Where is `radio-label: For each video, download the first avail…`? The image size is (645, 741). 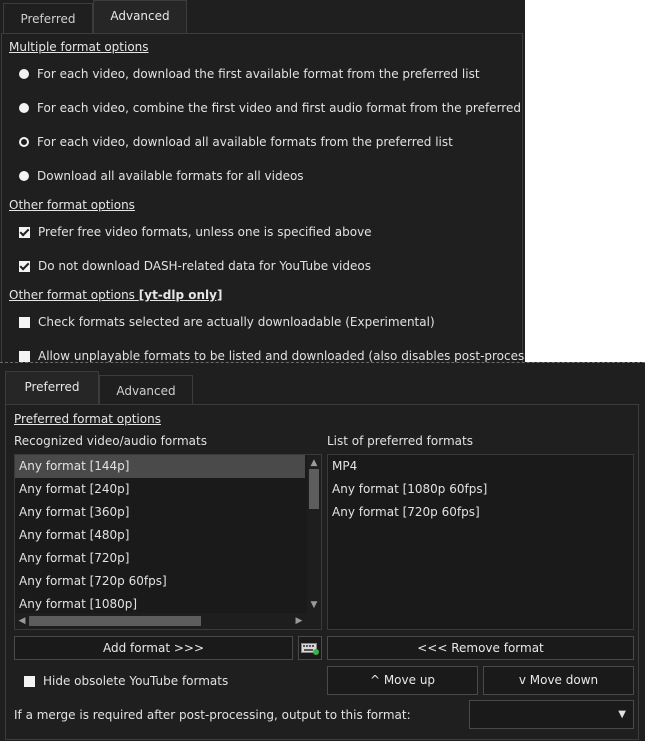
radio-label: For each video, download the first avail… is located at coordinates (258, 74).